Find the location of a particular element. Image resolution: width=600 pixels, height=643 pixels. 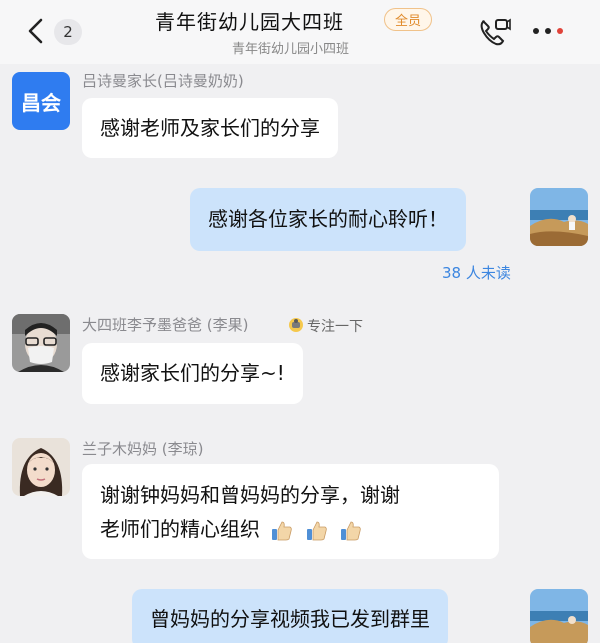

sender-name: 兰子木妈妈 (李琼) is located at coordinates (143, 449).